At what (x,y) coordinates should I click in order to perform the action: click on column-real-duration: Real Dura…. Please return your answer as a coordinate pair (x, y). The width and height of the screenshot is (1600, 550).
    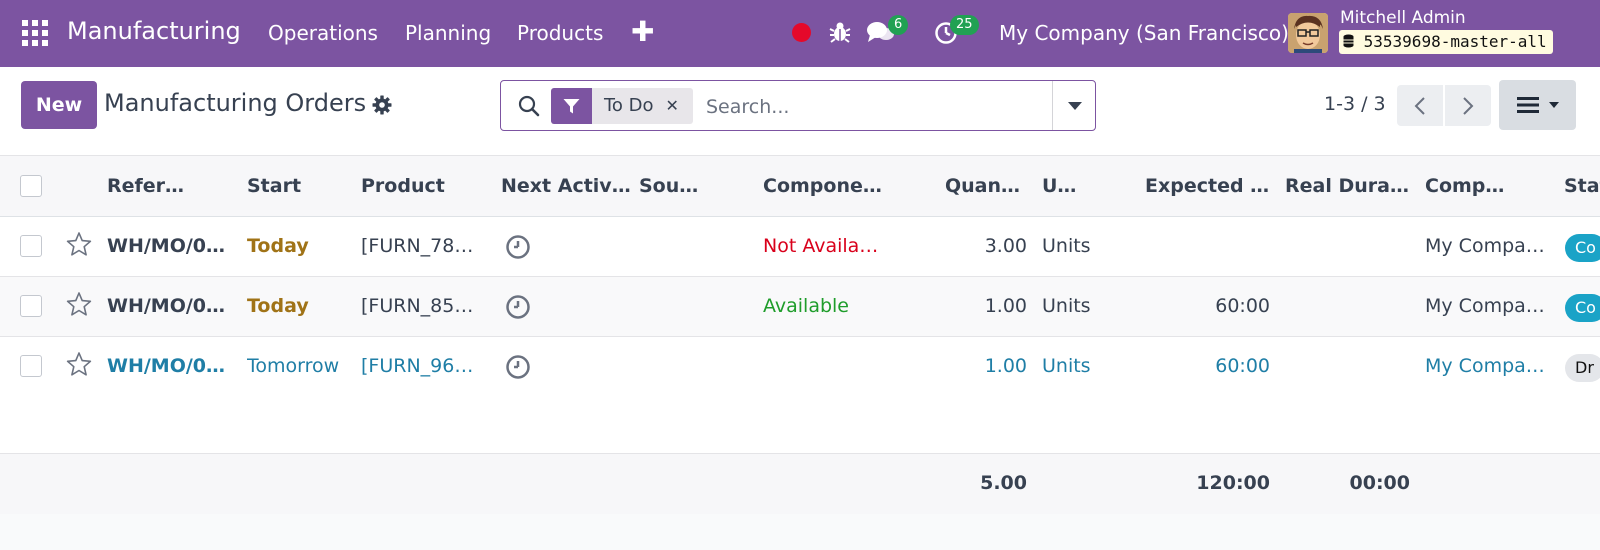
    Looking at the image, I should click on (1347, 186).